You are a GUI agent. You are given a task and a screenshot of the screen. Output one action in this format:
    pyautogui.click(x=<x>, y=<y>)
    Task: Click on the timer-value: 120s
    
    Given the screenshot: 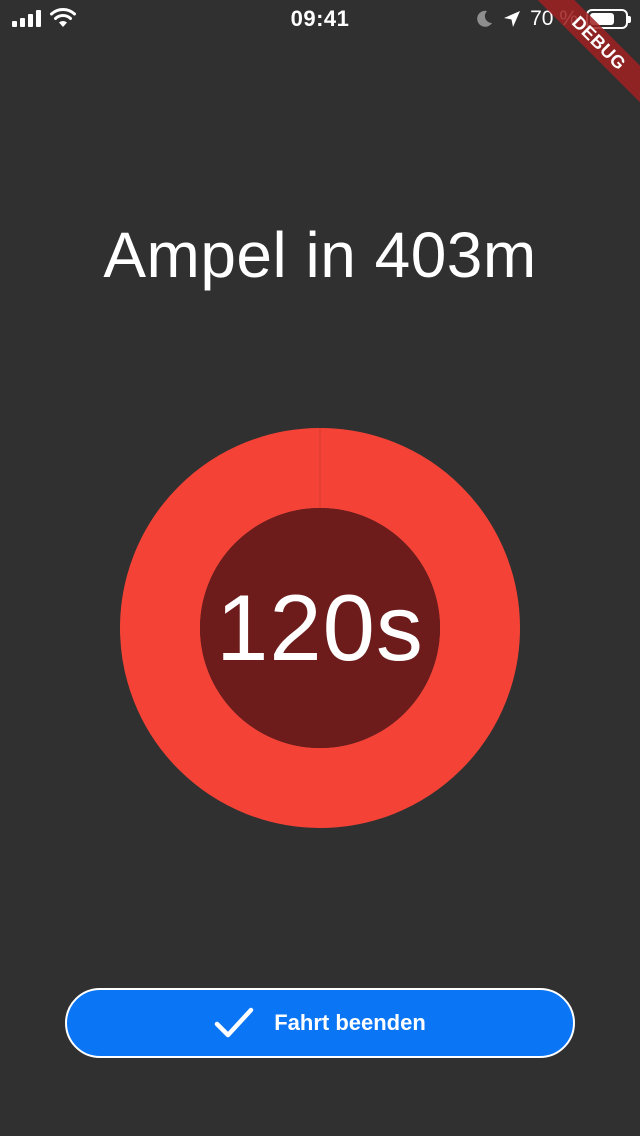 What is the action you would take?
    pyautogui.click(x=320, y=627)
    